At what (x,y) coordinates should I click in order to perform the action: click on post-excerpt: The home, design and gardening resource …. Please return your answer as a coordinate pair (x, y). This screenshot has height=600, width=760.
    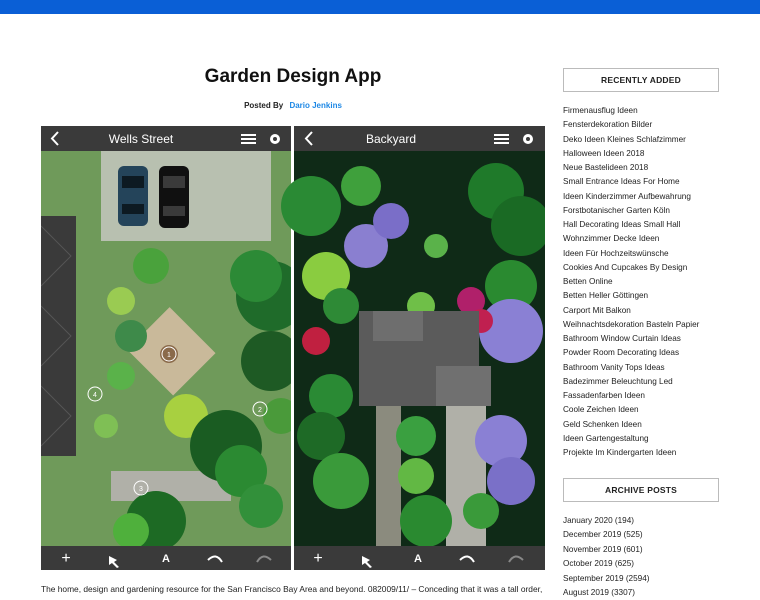
    Looking at the image, I should click on (292, 589).